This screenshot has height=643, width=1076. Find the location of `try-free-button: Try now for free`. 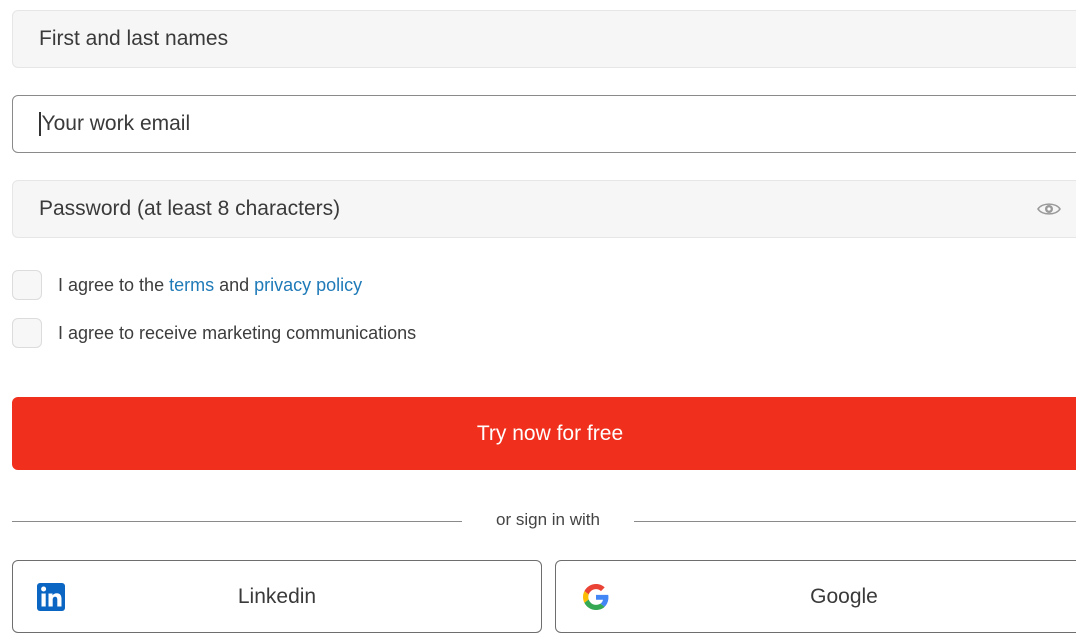

try-free-button: Try now for free is located at coordinates (544, 433).